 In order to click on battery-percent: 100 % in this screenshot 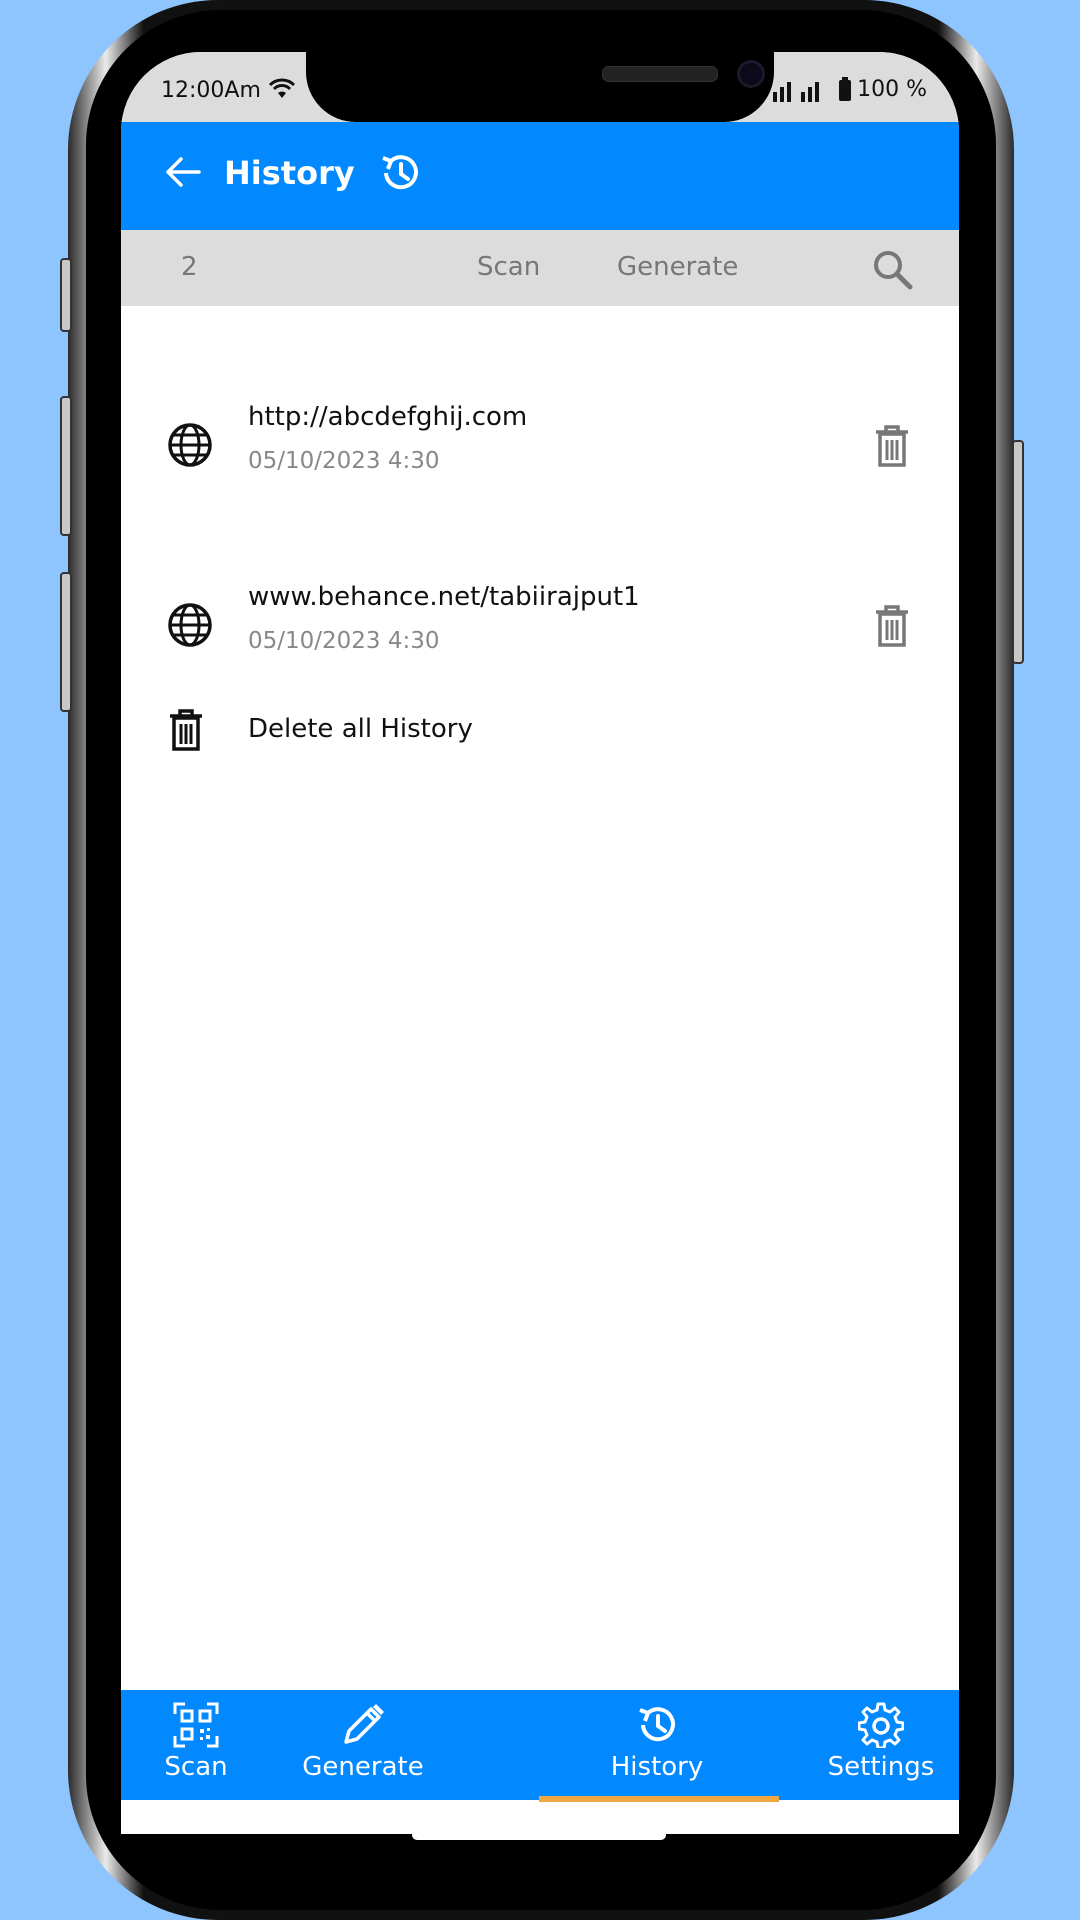, I will do `click(892, 89)`.